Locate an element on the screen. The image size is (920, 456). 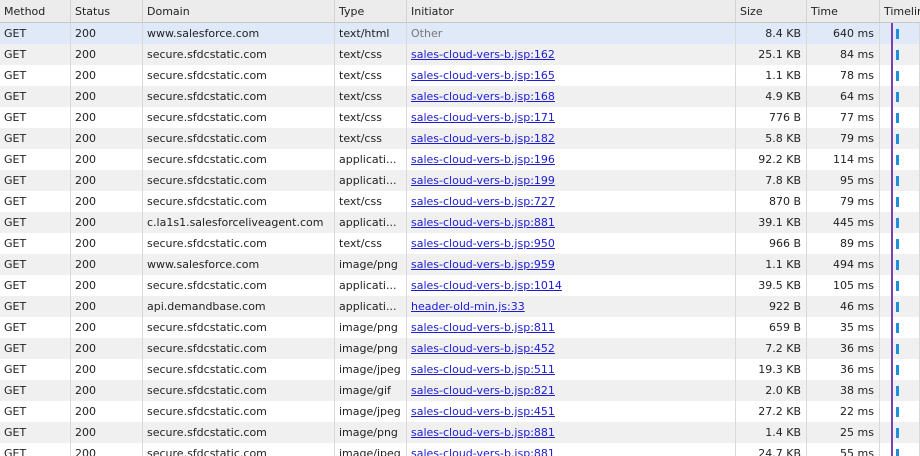
column-header-initiator: Initiator is located at coordinates (571, 11).